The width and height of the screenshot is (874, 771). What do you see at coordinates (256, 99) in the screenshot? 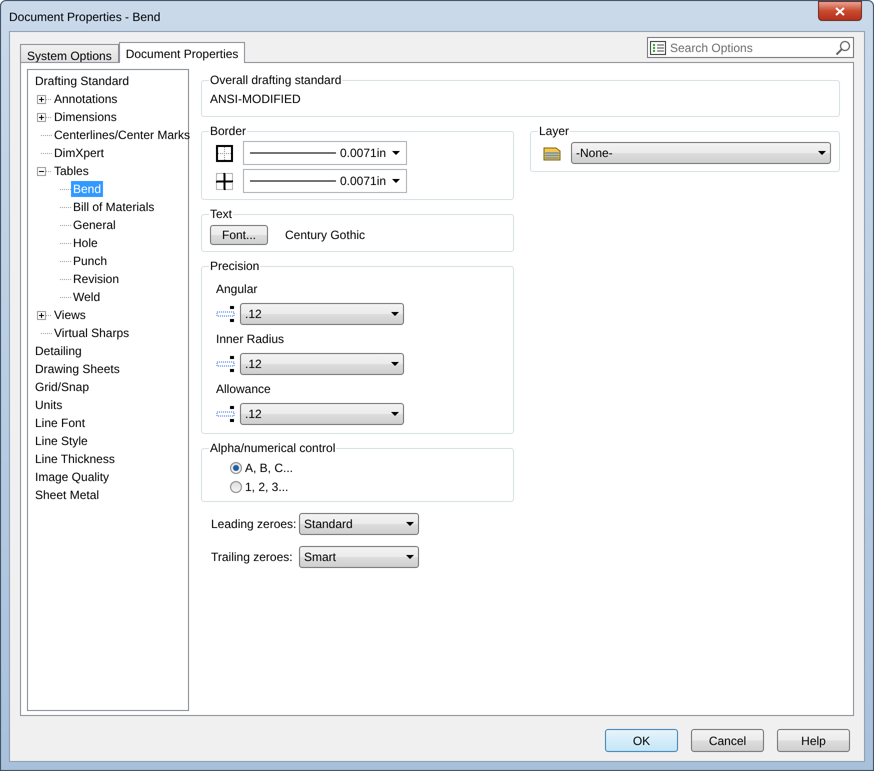
I see `standard-value: ANSI-MODIFIED` at bounding box center [256, 99].